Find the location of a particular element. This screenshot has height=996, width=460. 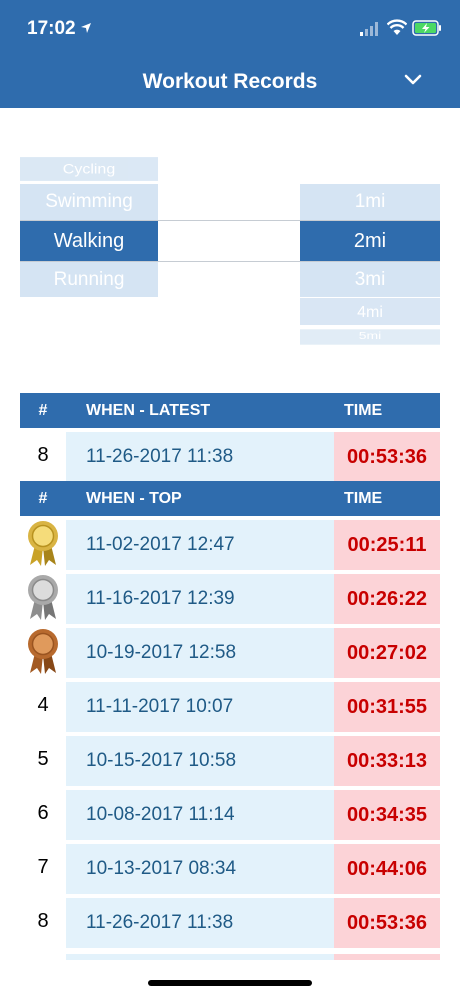

table-row: 6 10-08-2017 11:14 00:34:35 is located at coordinates (230, 813).